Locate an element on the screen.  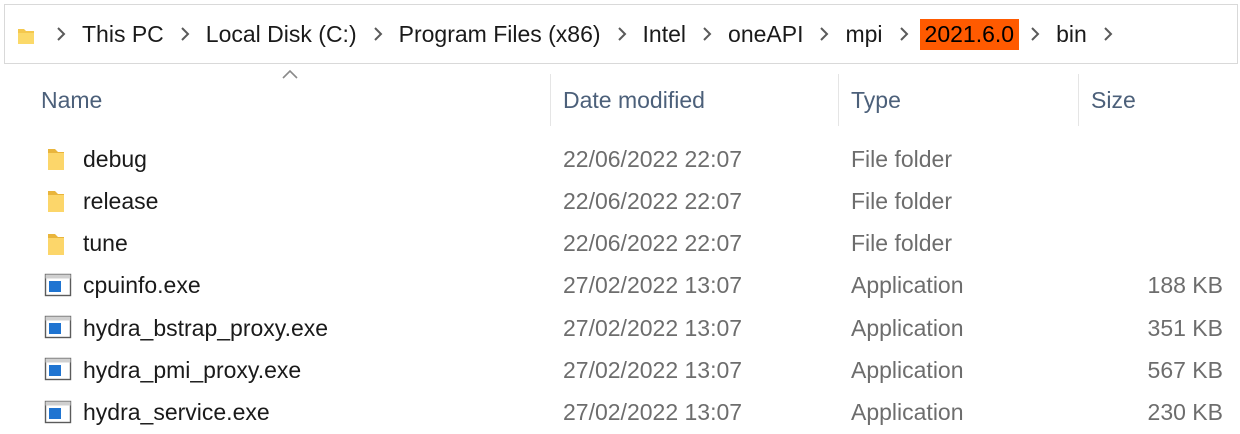
file-row: tune 22/06/2022 22:07 File folder is located at coordinates (620, 244).